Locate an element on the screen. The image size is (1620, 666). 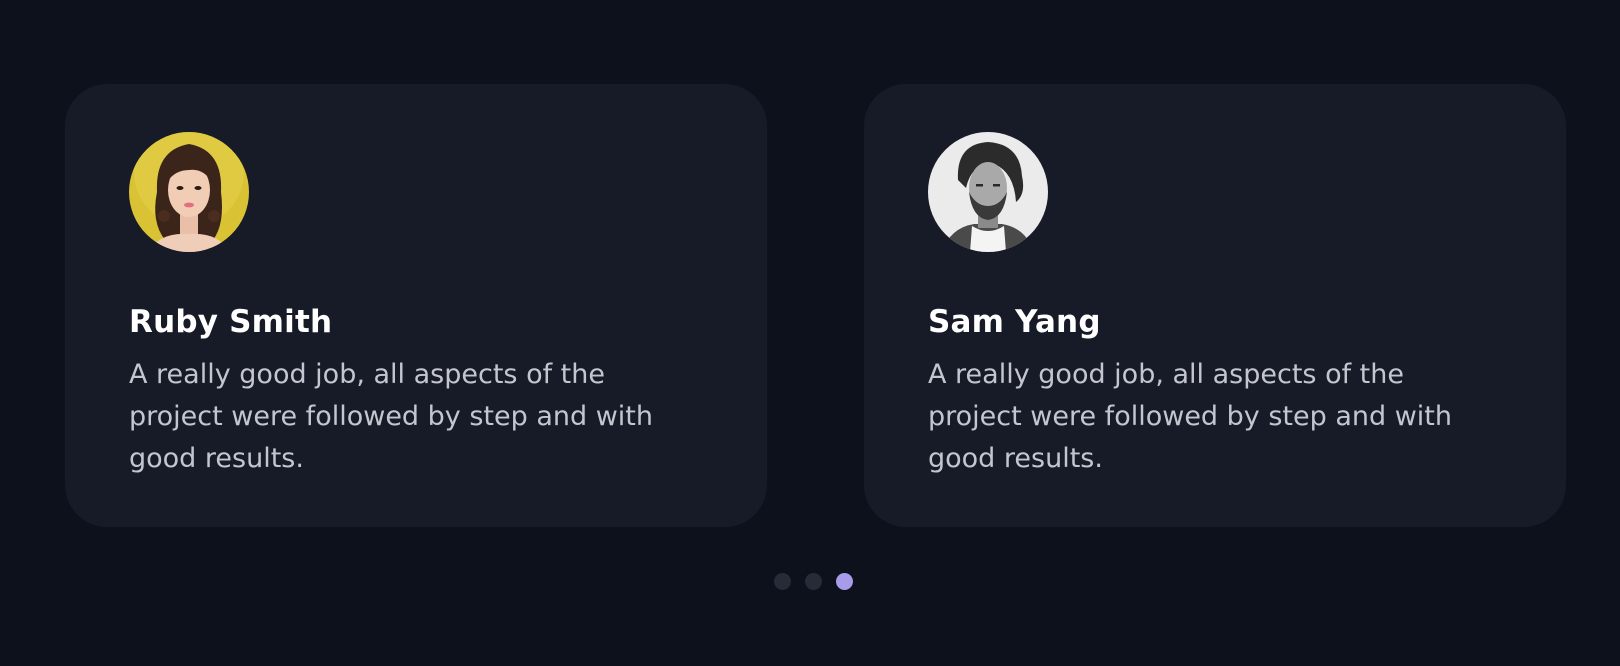
carousel-pagination is located at coordinates (813, 581).